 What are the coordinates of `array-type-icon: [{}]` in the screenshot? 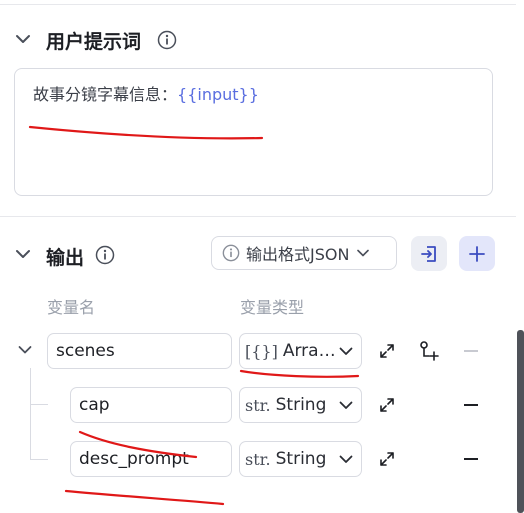 It's located at (261, 351).